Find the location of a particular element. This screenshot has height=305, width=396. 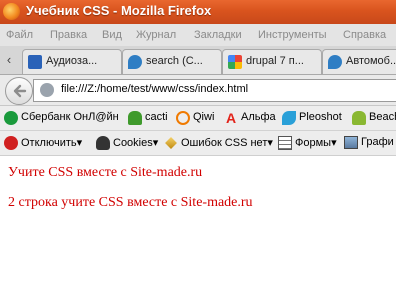

cookies-icon is located at coordinates (103, 143).